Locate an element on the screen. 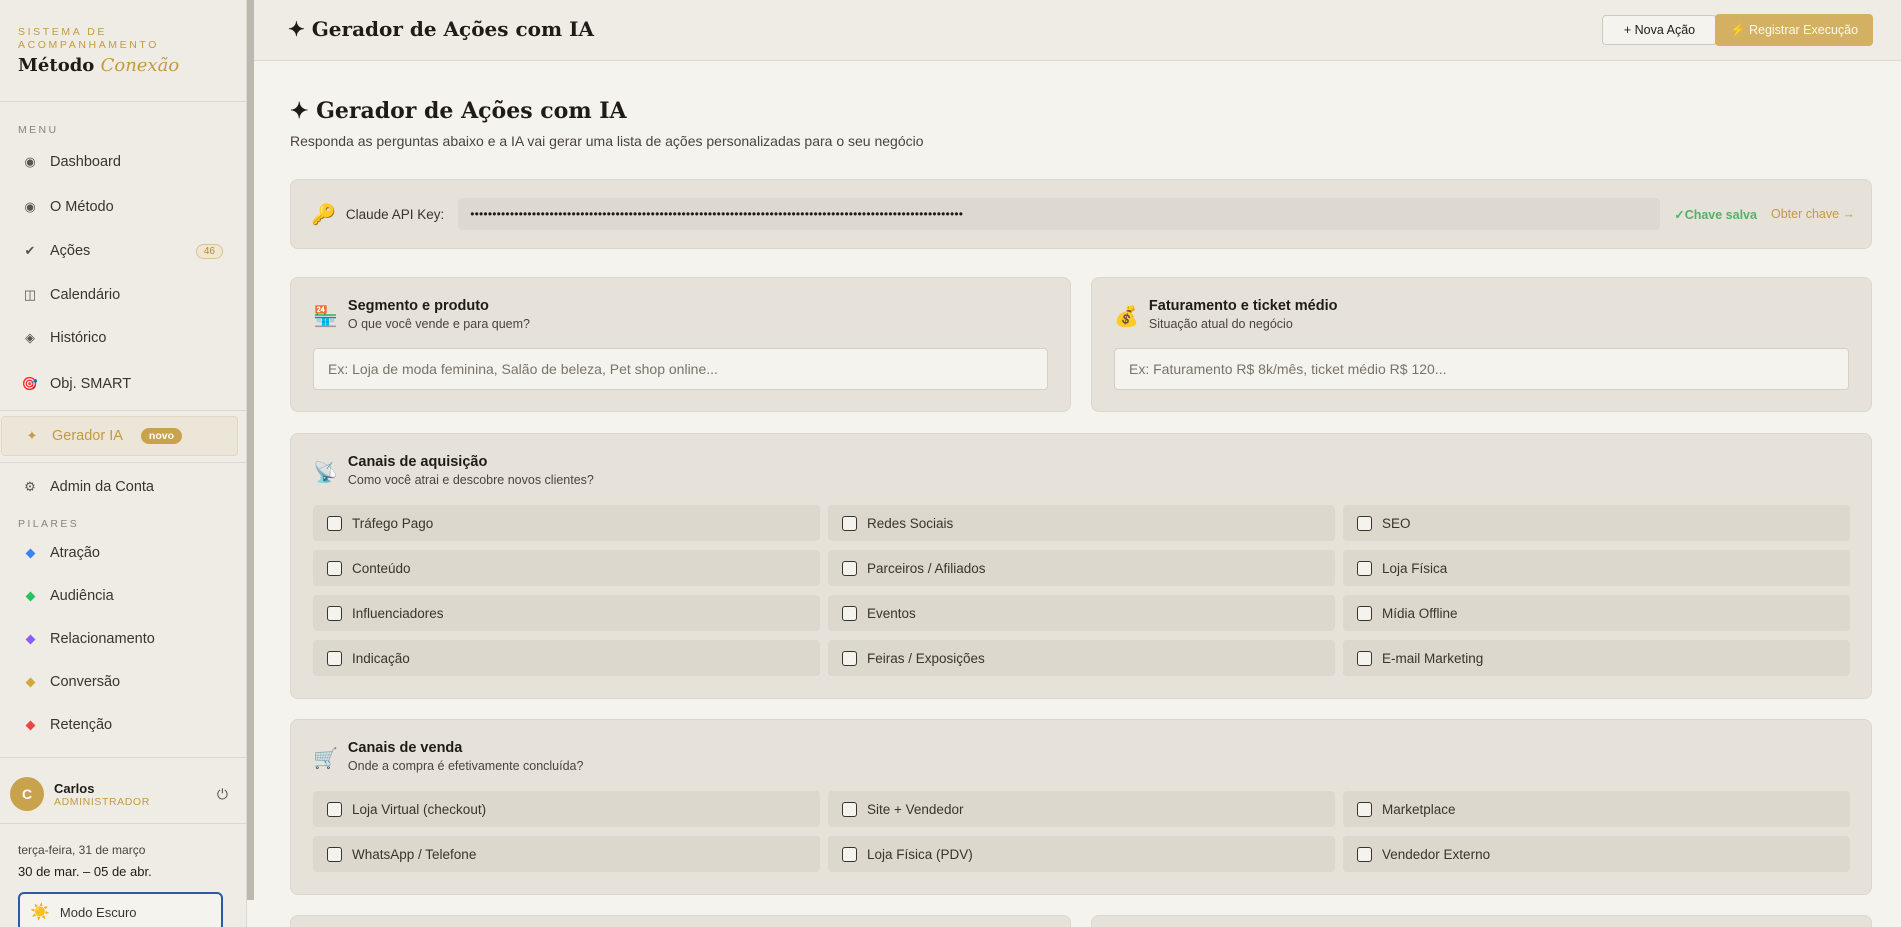  sidebar-item-retencao: Retenção is located at coordinates (123, 725).